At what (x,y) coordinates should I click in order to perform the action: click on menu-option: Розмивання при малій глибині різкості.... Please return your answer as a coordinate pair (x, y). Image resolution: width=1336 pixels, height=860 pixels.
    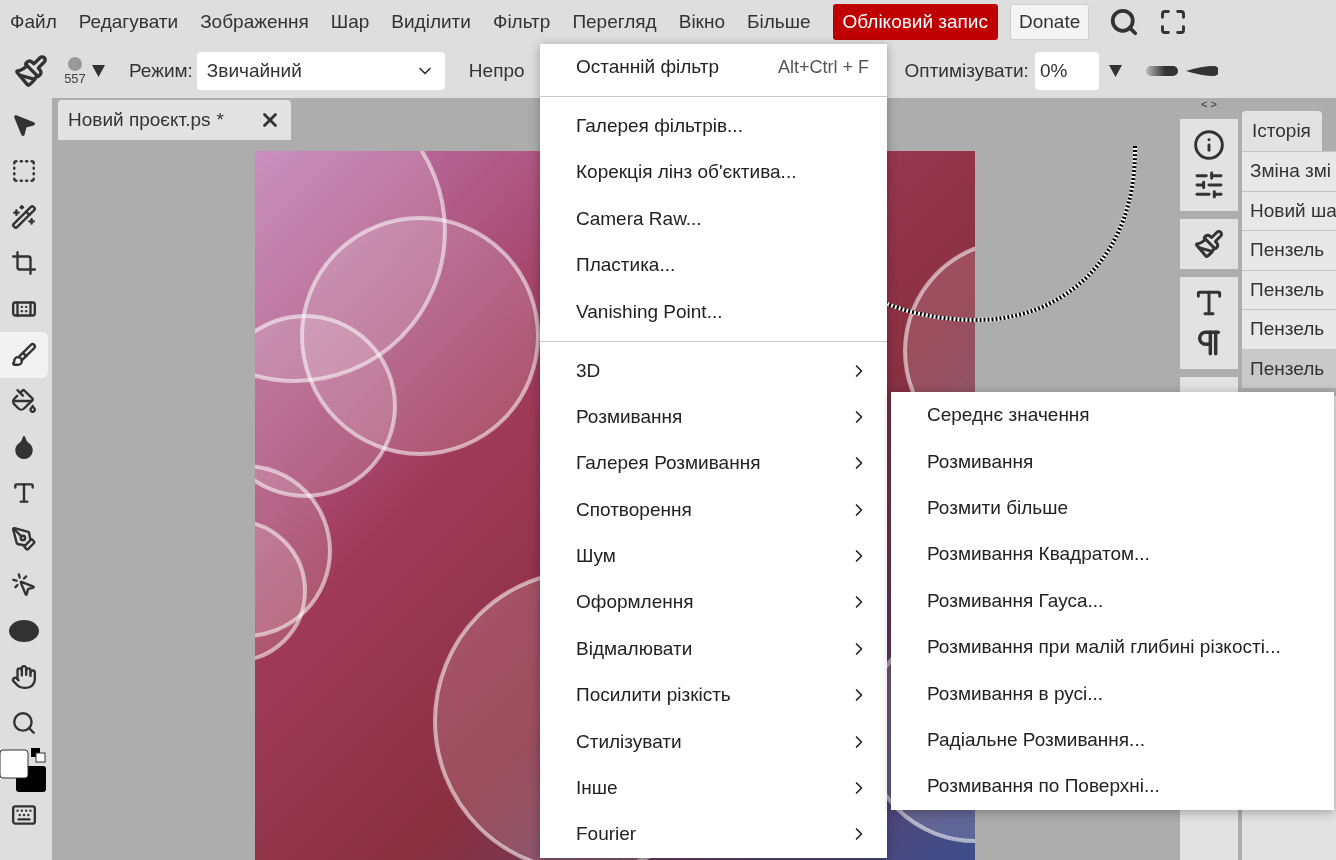
    Looking at the image, I should click on (1112, 647).